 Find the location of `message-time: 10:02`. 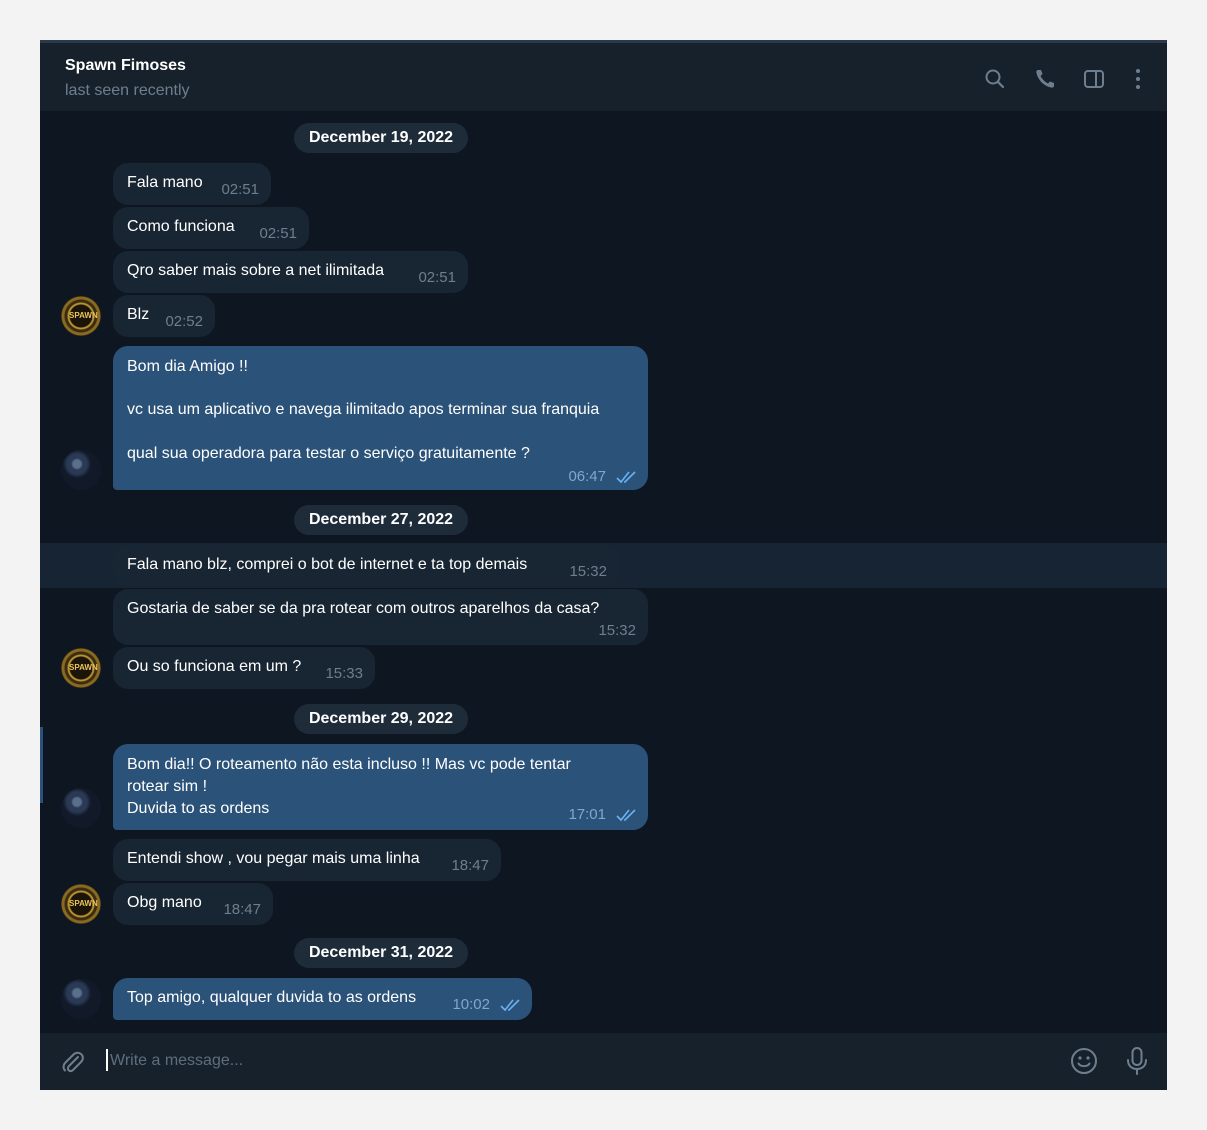

message-time: 10:02 is located at coordinates (471, 1004).